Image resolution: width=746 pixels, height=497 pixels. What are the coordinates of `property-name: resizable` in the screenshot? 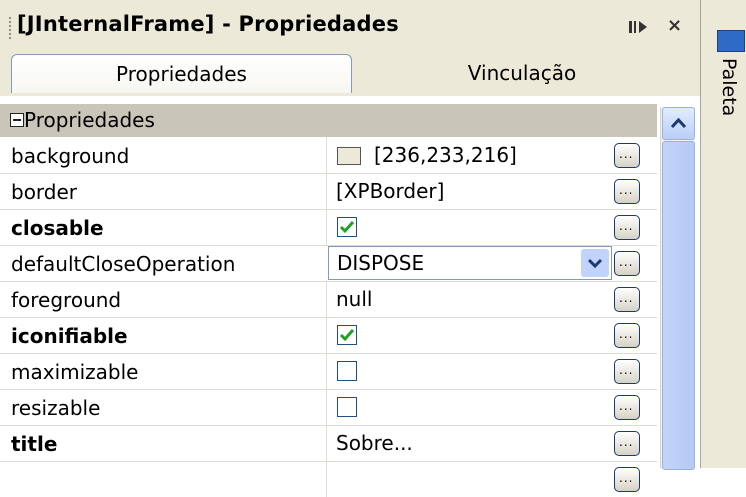 It's located at (56, 408).